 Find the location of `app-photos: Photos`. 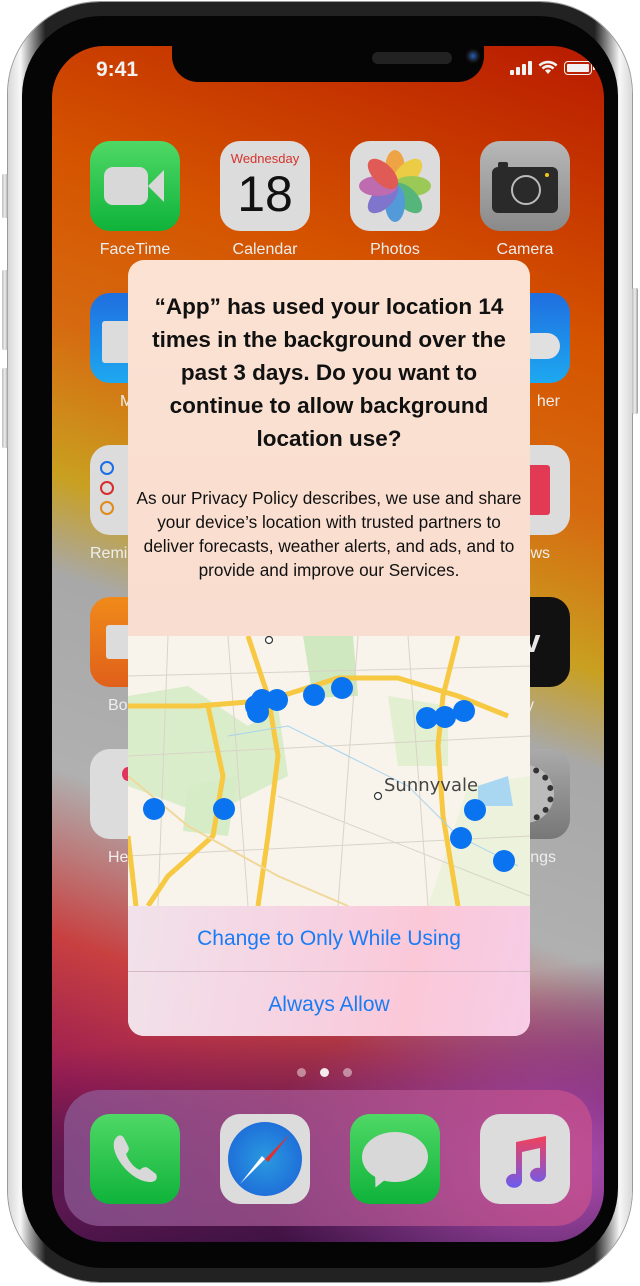

app-photos: Photos is located at coordinates (395, 200).